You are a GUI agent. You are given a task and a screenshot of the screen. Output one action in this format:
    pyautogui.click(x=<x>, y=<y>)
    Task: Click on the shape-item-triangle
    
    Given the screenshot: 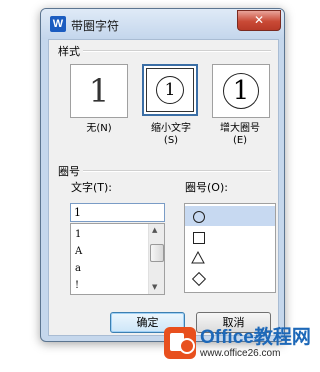 What is the action you would take?
    pyautogui.click(x=230, y=258)
    